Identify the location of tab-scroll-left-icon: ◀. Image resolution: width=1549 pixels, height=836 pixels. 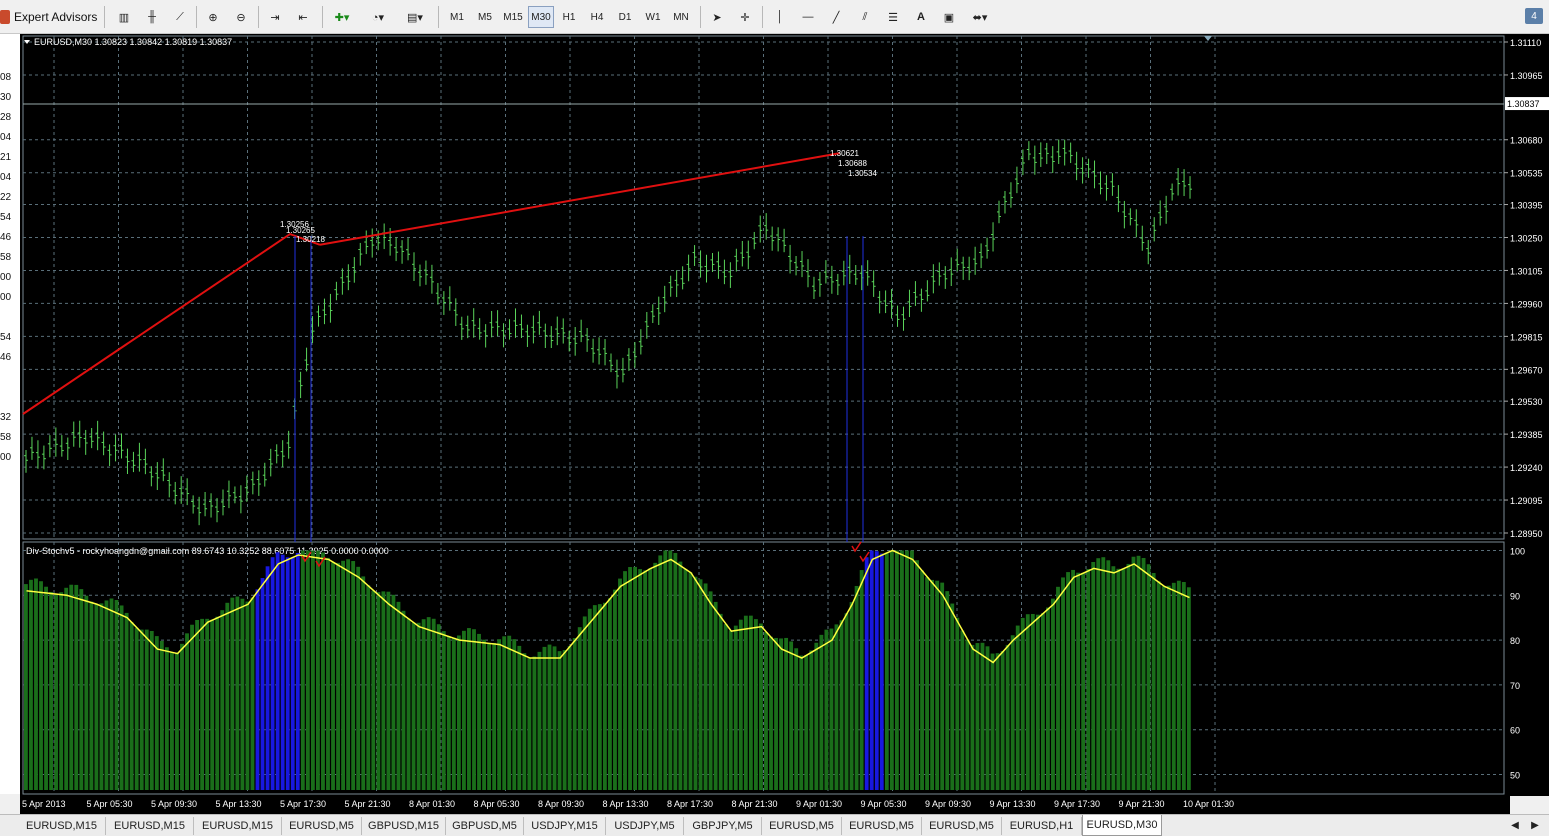
(1515, 825).